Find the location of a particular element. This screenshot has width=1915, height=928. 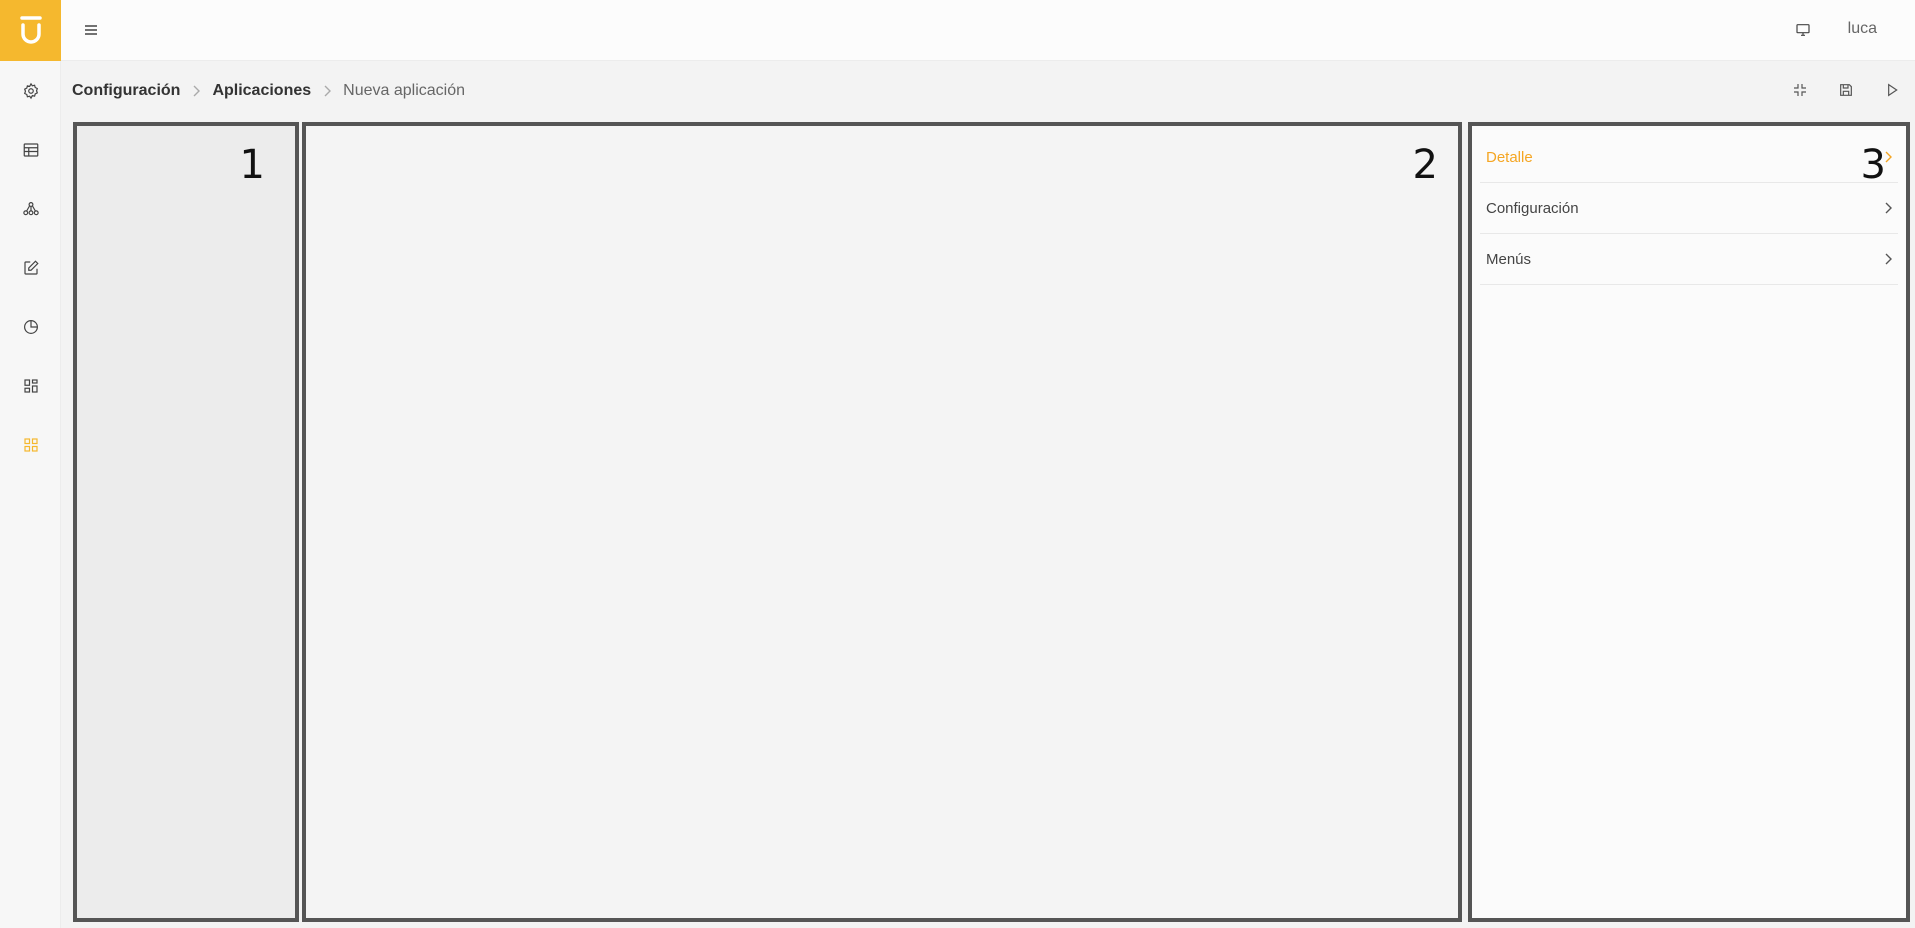

side-menu: Detalle Configuración Menús is located at coordinates (1689, 208).